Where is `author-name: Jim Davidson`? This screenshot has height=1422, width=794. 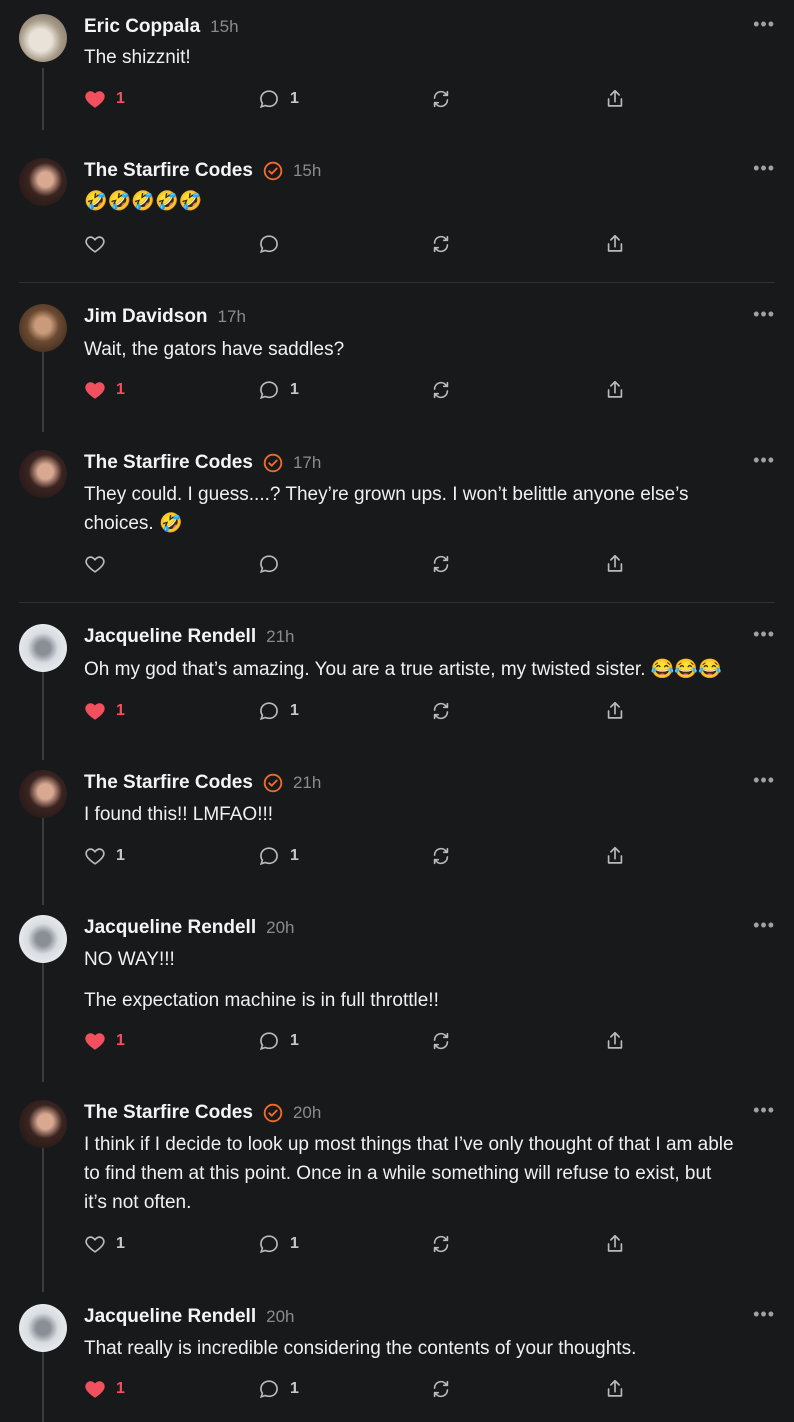 author-name: Jim Davidson is located at coordinates (146, 317).